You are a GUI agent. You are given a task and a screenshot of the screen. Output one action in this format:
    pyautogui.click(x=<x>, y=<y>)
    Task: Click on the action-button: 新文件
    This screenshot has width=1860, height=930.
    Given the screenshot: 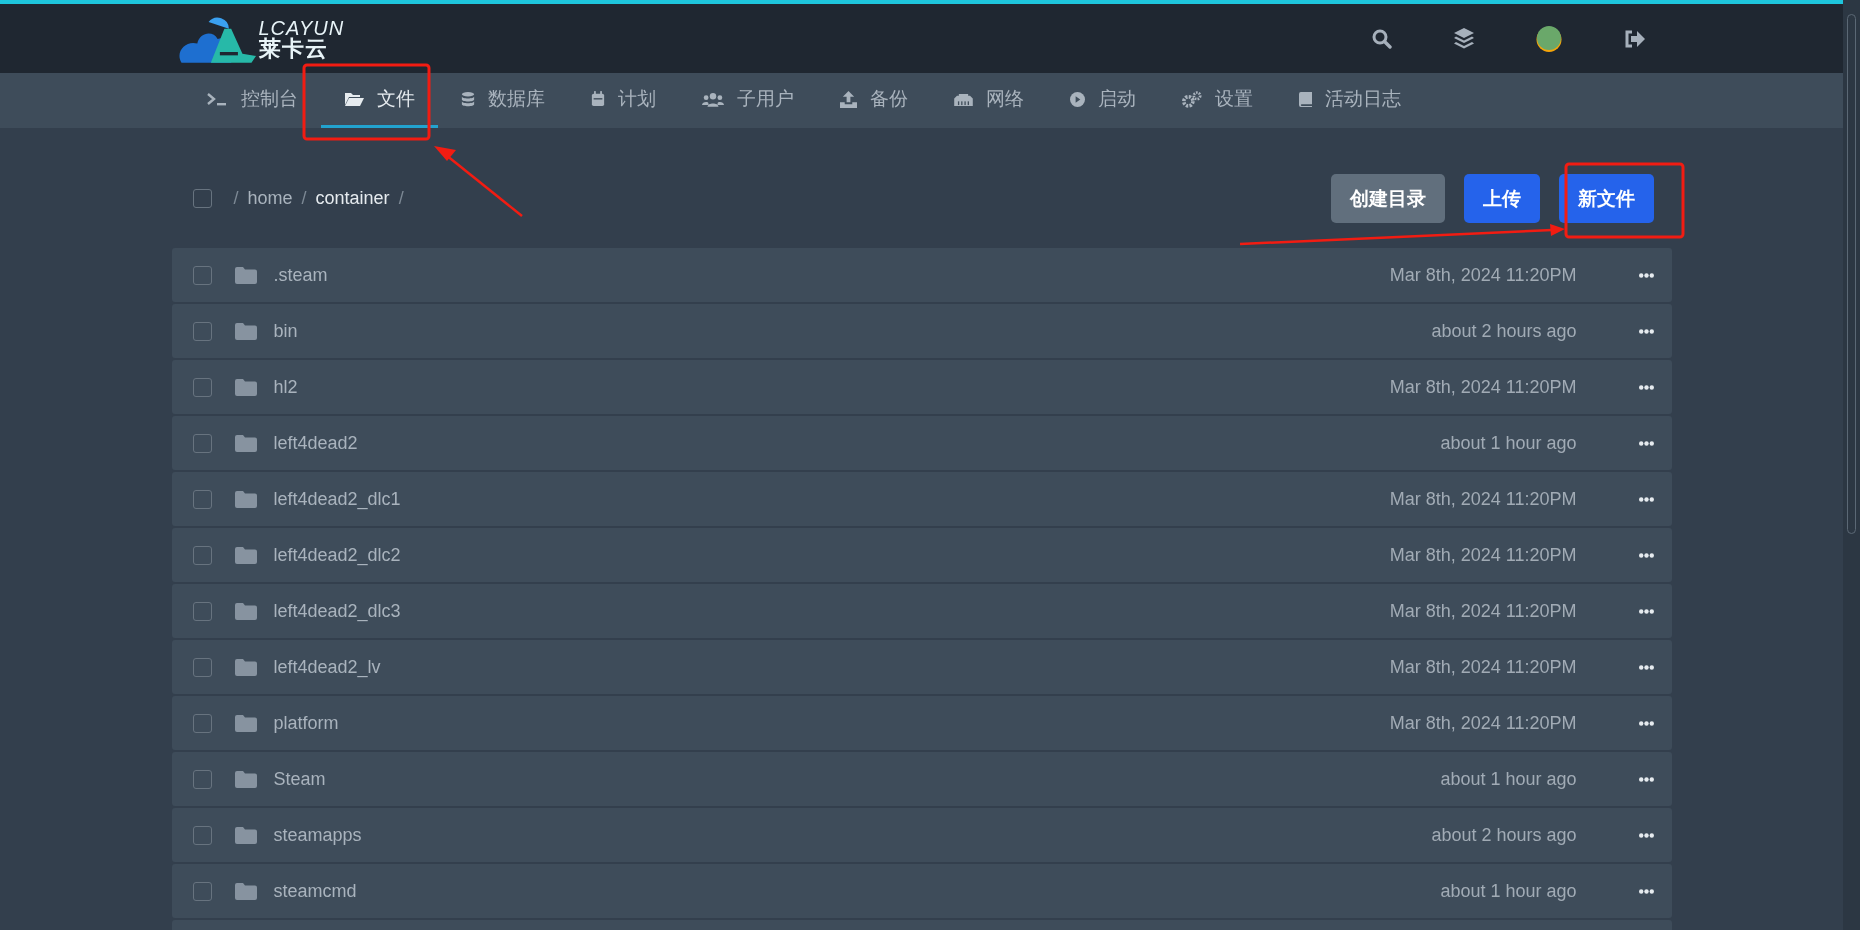 What is the action you would take?
    pyautogui.click(x=1606, y=198)
    